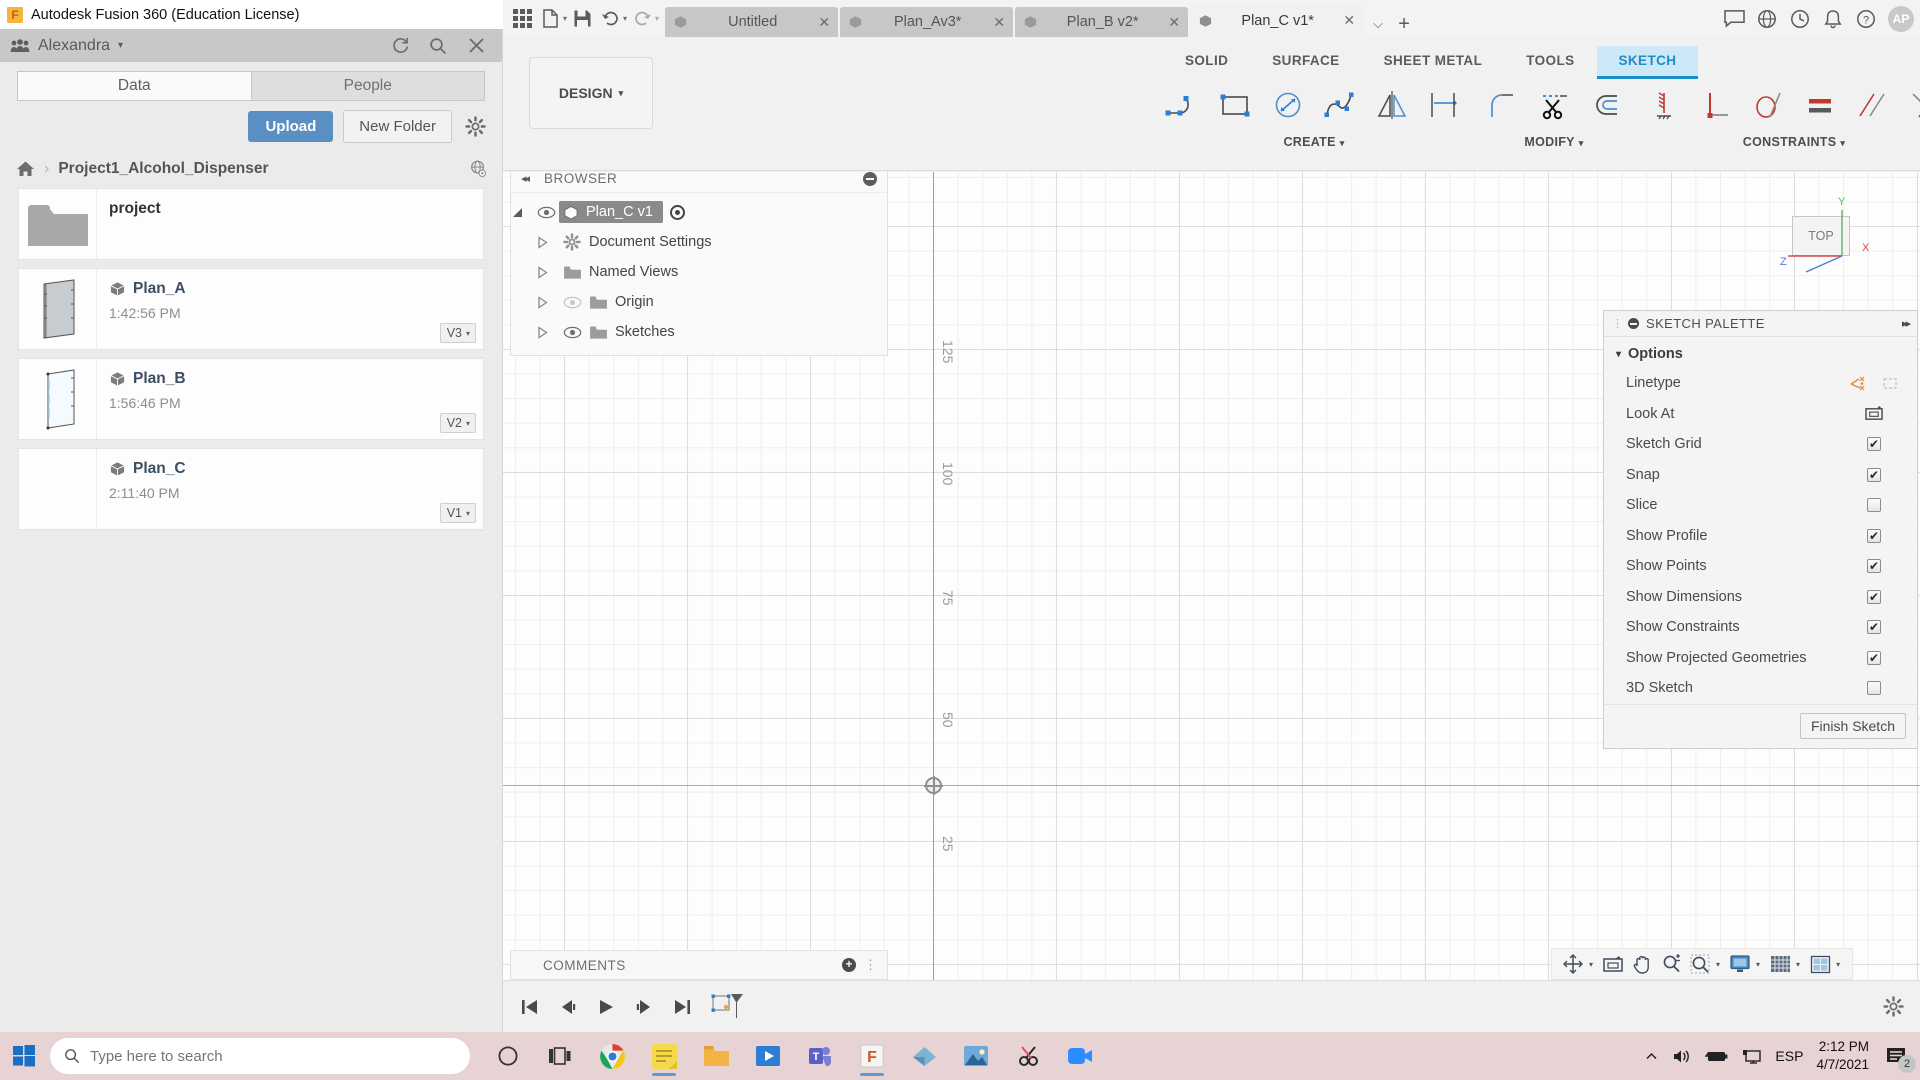 This screenshot has width=1920, height=1080. I want to click on search-input, so click(273, 1056).